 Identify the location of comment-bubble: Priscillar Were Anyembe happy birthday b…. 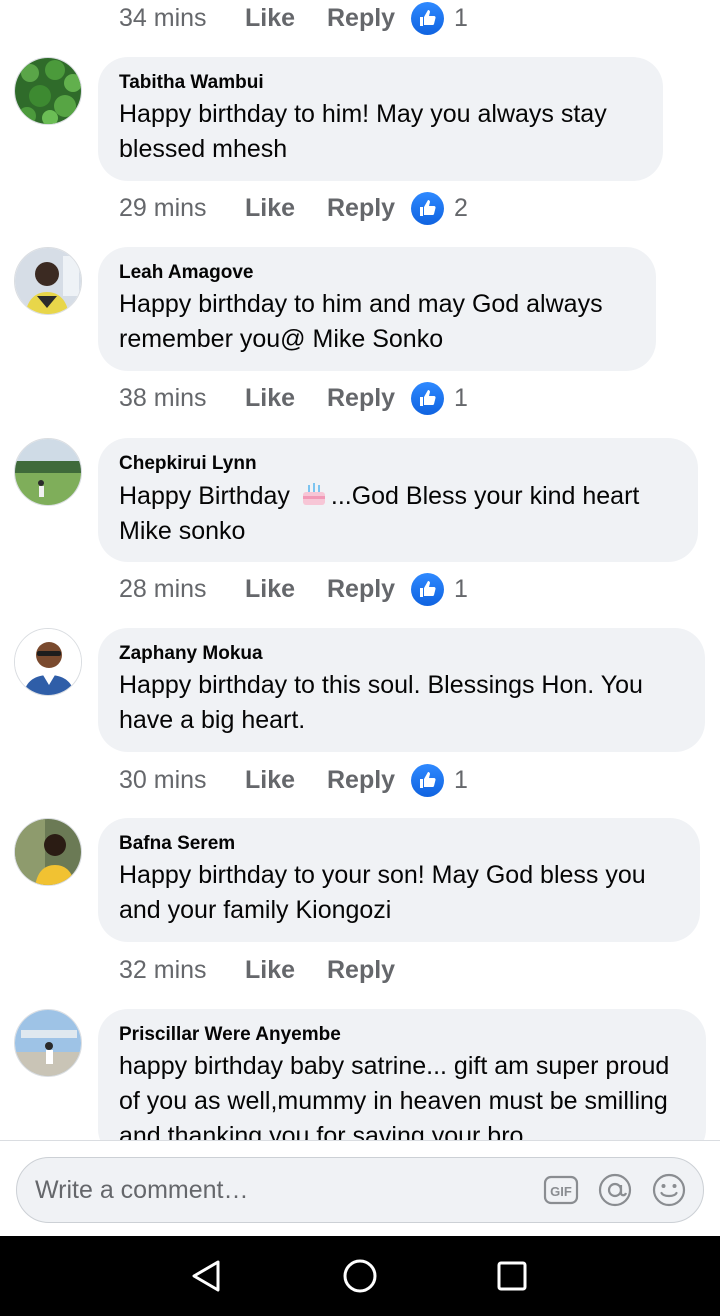
(402, 1074).